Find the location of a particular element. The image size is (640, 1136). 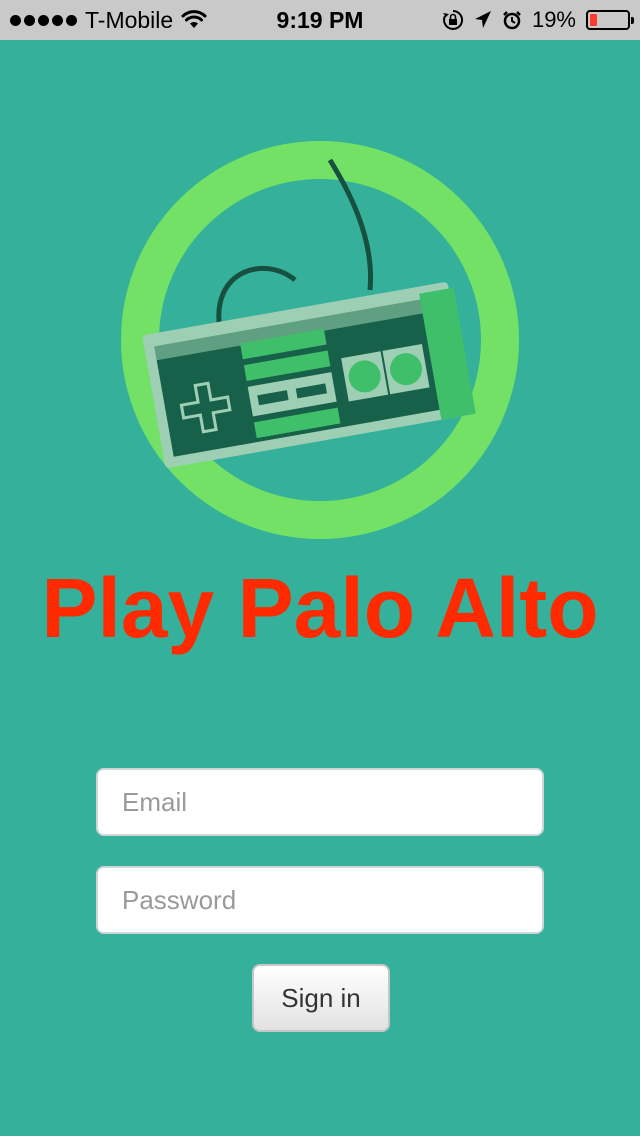

password-field is located at coordinates (320, 900).